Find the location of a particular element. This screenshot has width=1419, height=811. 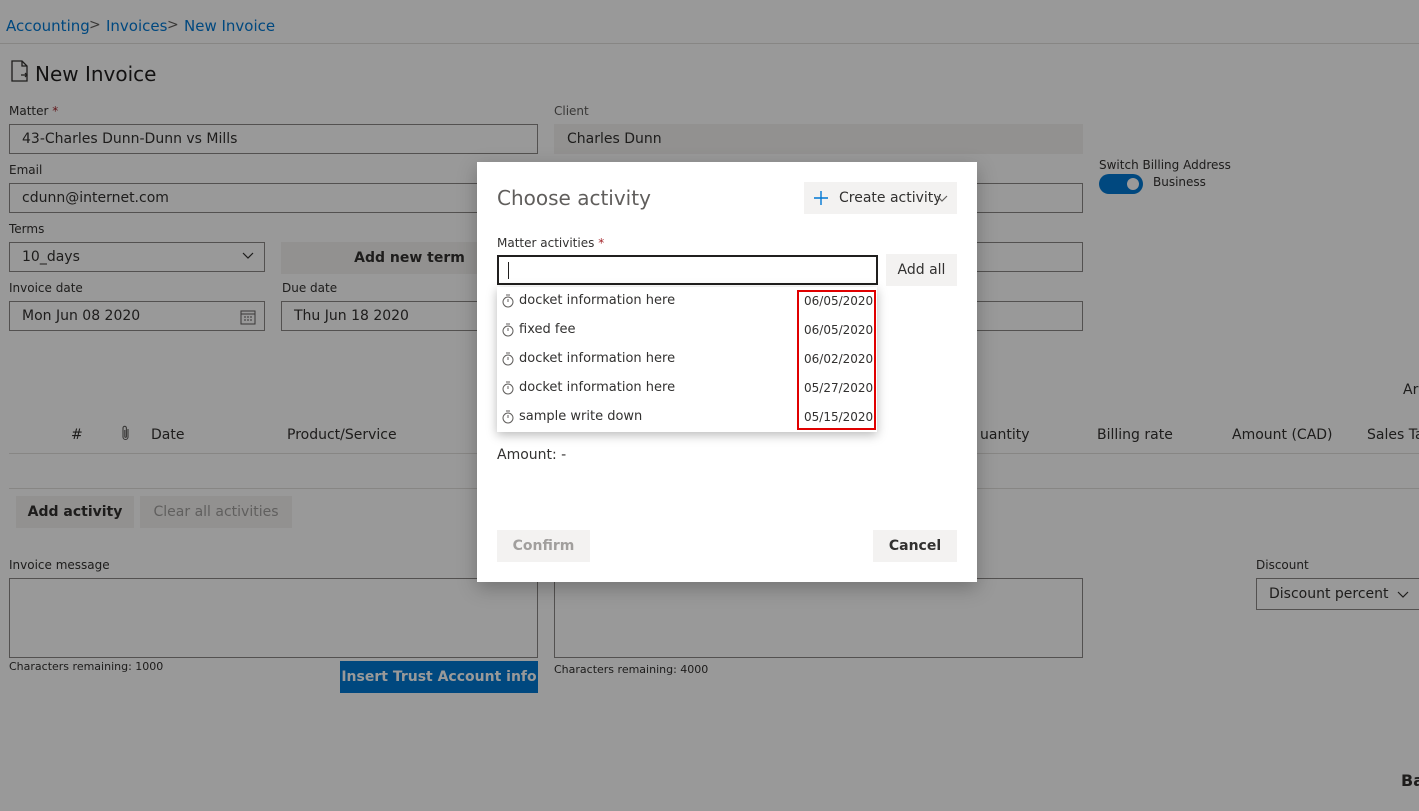

plus-icon is located at coordinates (821, 200).